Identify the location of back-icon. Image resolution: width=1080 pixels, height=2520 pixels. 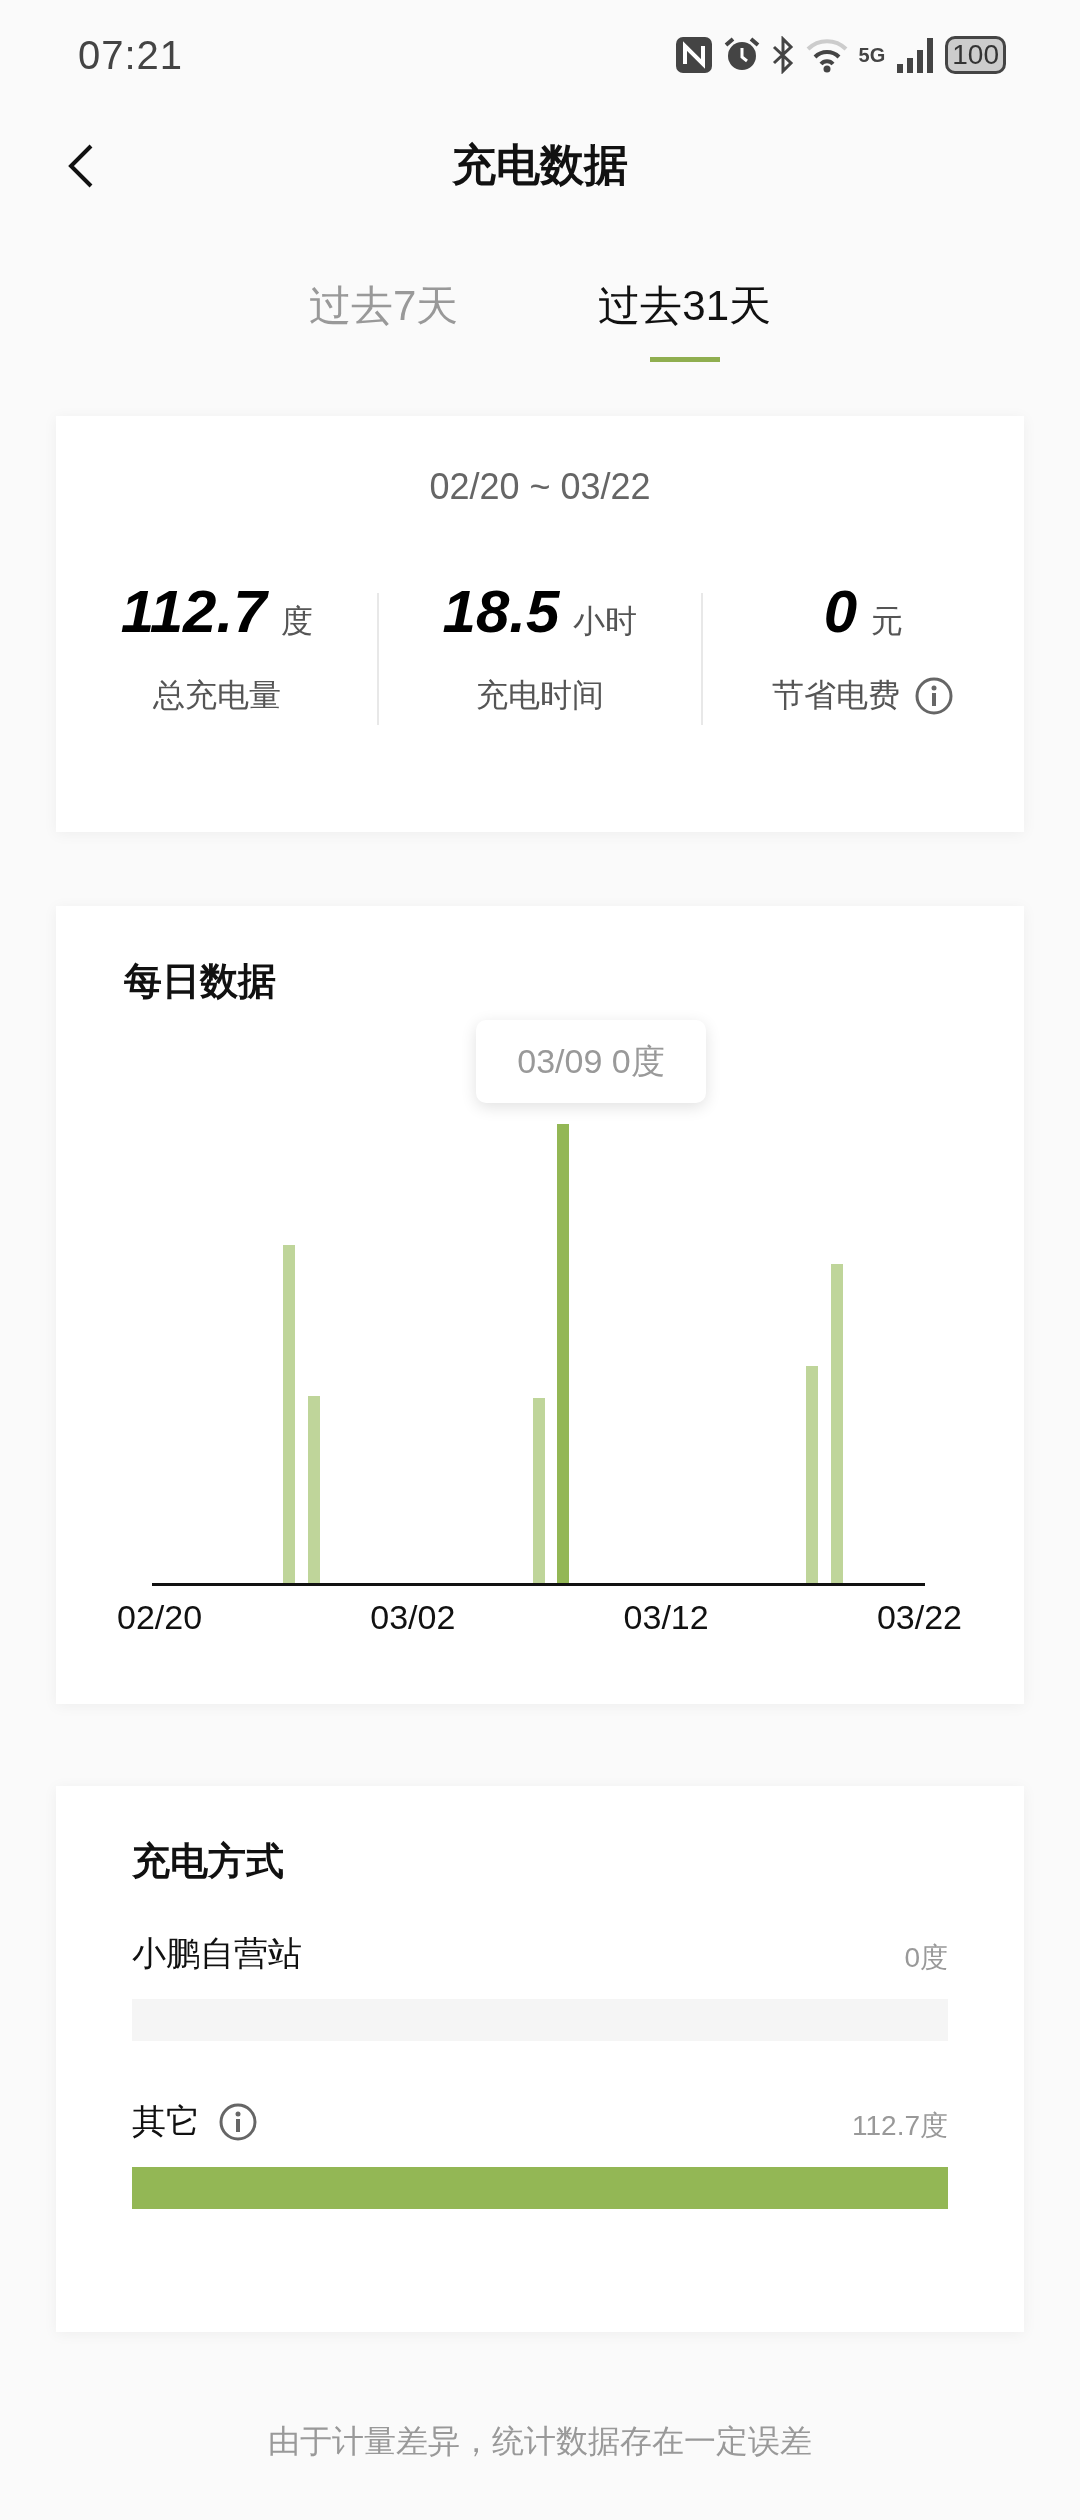
(80, 166).